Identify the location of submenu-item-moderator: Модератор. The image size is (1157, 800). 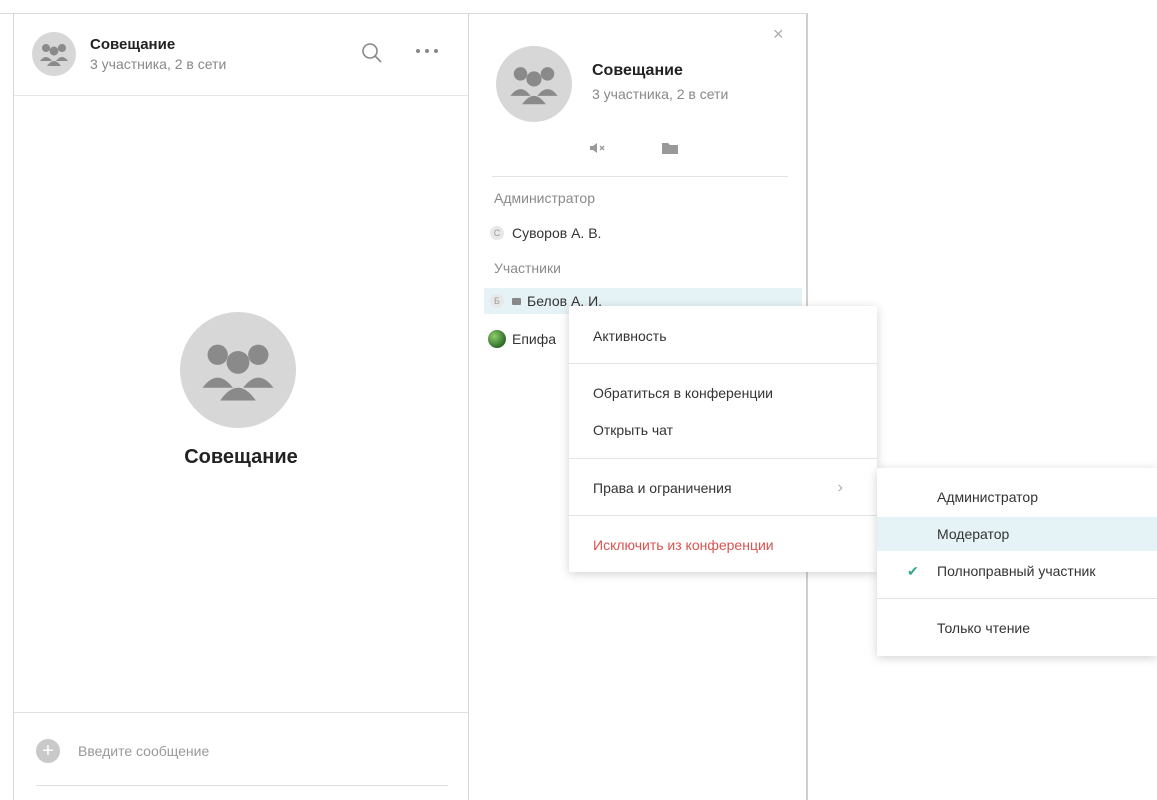
(1017, 534).